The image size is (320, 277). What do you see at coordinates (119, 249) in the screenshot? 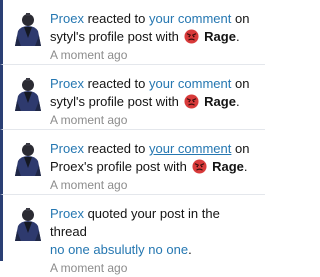
I see `thread-link: no one absulutly no one` at bounding box center [119, 249].